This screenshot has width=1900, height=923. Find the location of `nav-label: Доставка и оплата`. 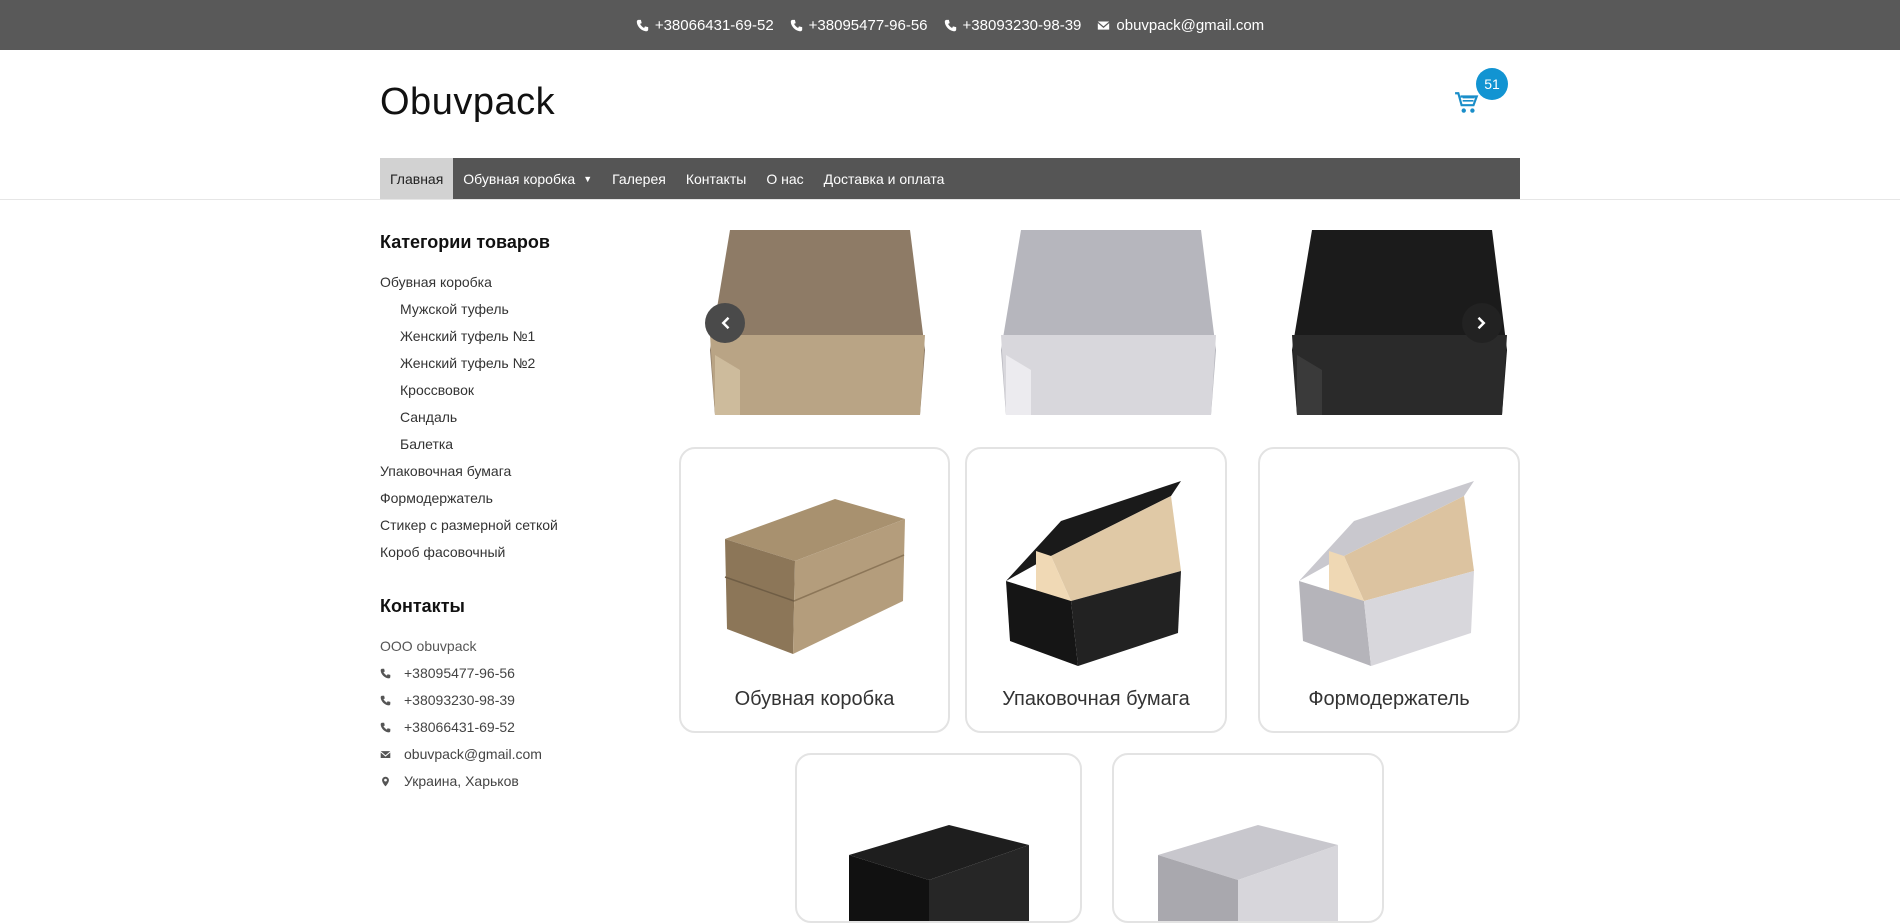

nav-label: Доставка и оплата is located at coordinates (884, 178).